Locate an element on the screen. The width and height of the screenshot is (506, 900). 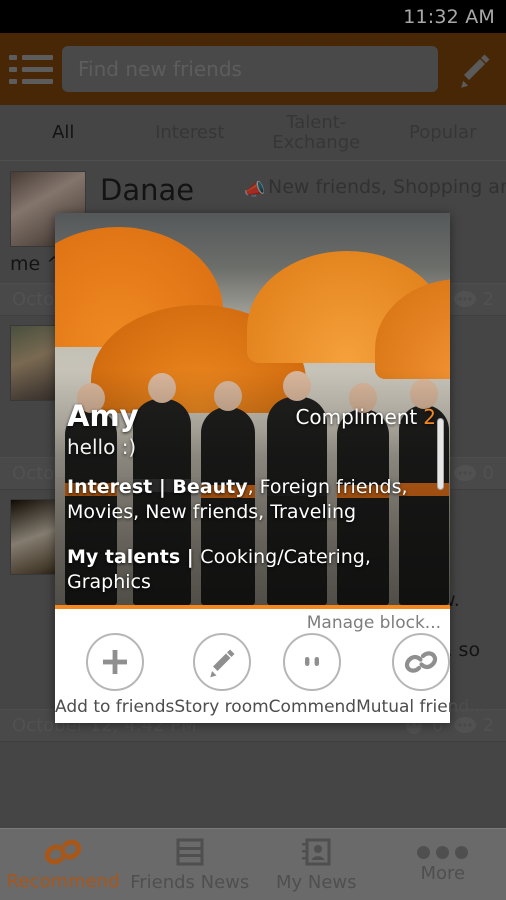
list-menu-icon is located at coordinates (31, 69).